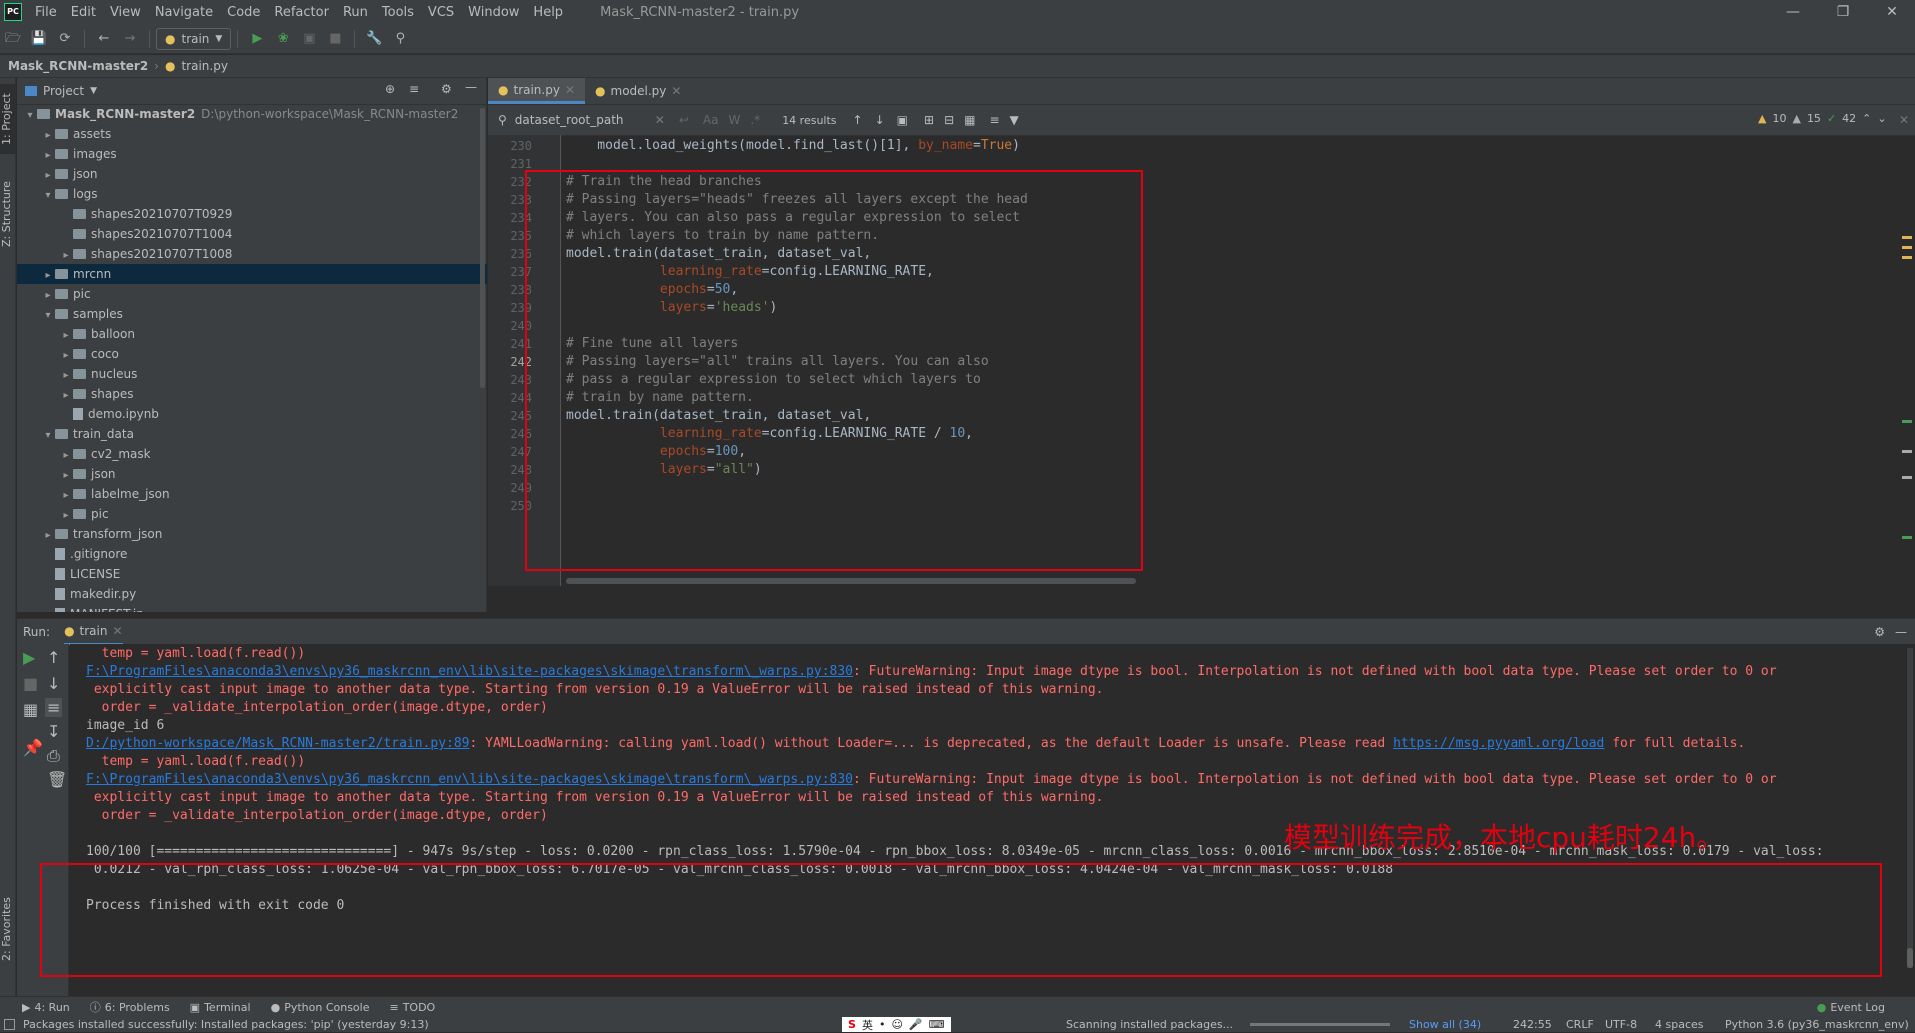  Describe the element at coordinates (252, 594) in the screenshot. I see `tree-item: makedir.py` at that location.